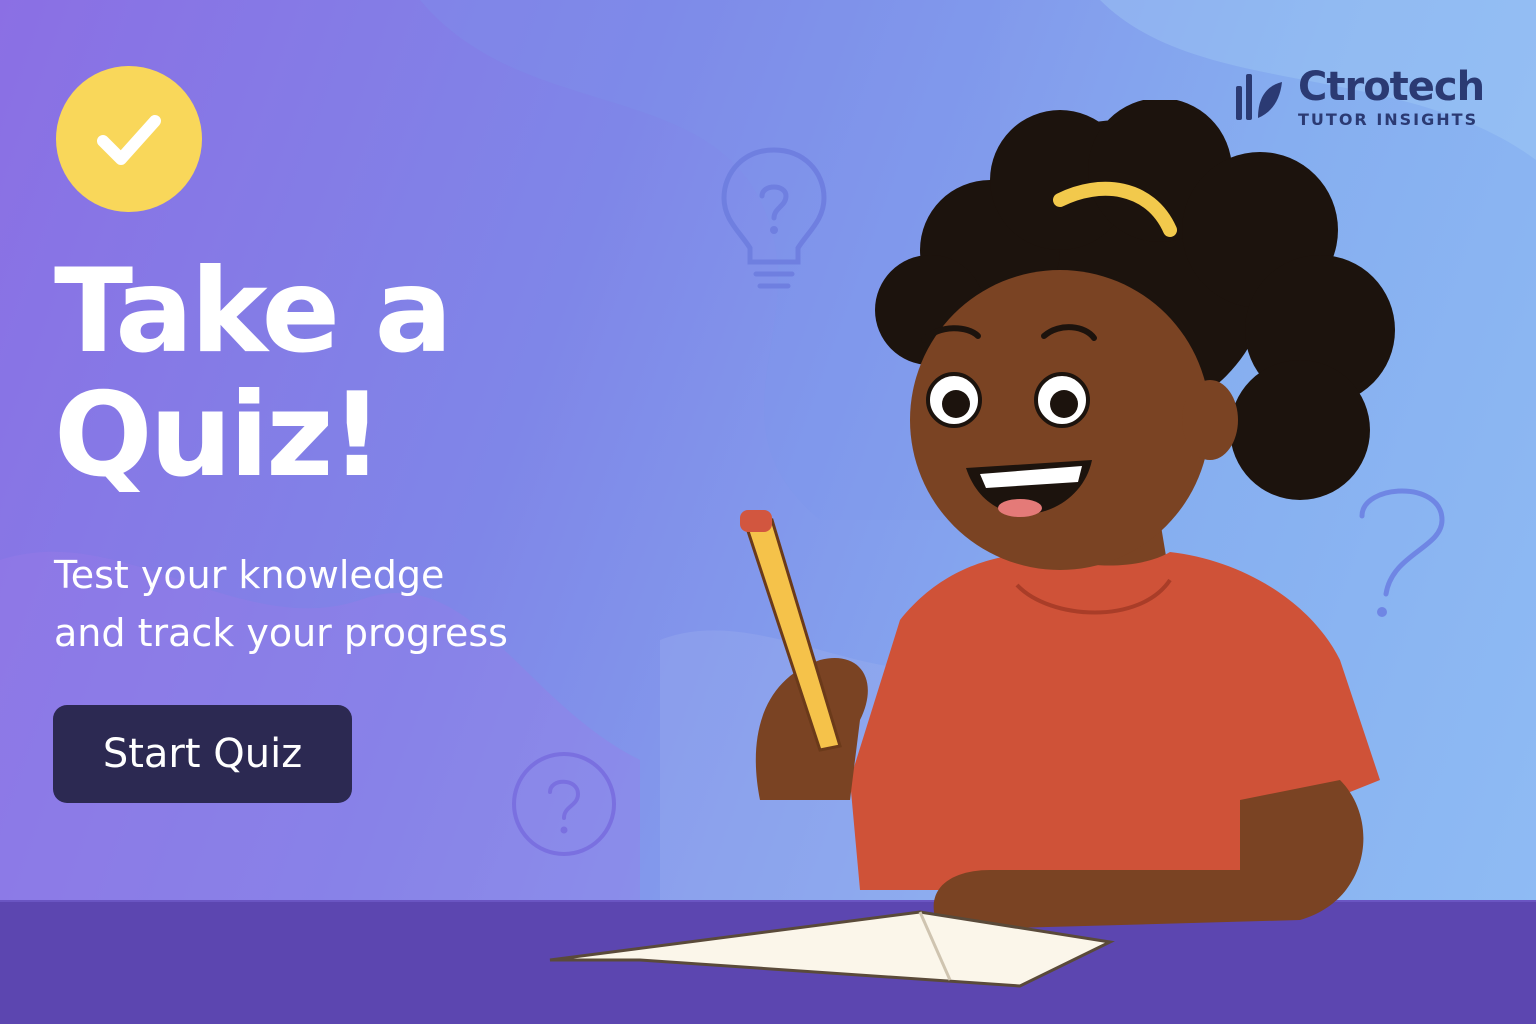 The image size is (1536, 1024). I want to click on check-badge, so click(129, 139).